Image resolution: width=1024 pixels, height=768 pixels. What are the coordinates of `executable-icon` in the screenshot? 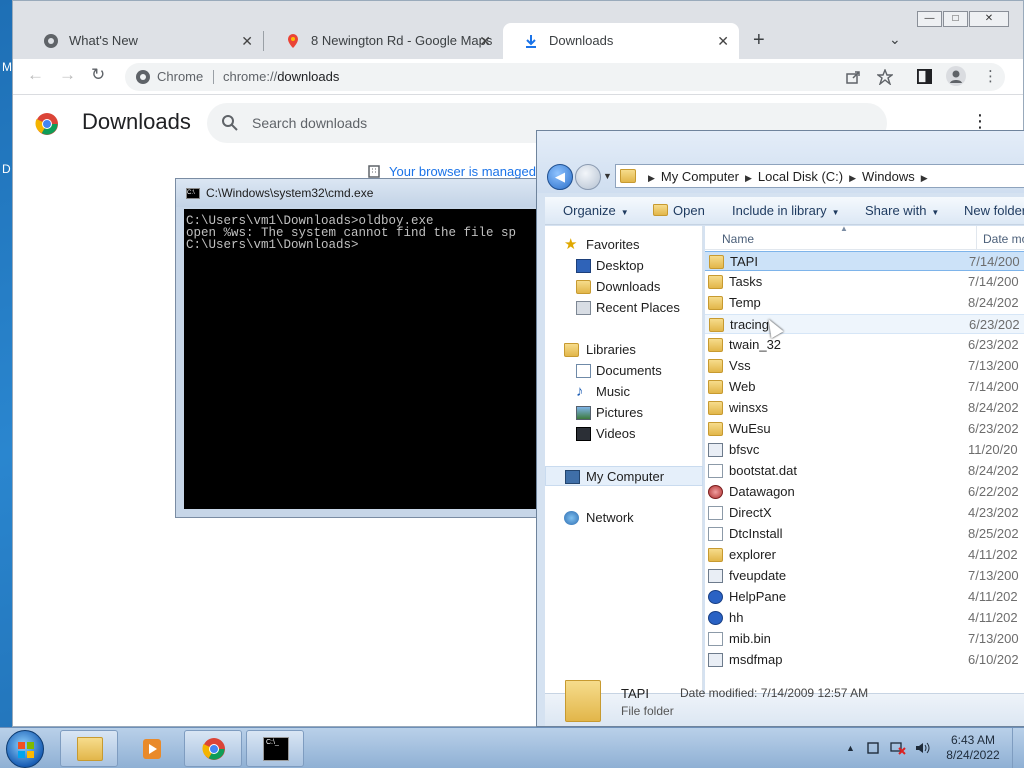 It's located at (715, 576).